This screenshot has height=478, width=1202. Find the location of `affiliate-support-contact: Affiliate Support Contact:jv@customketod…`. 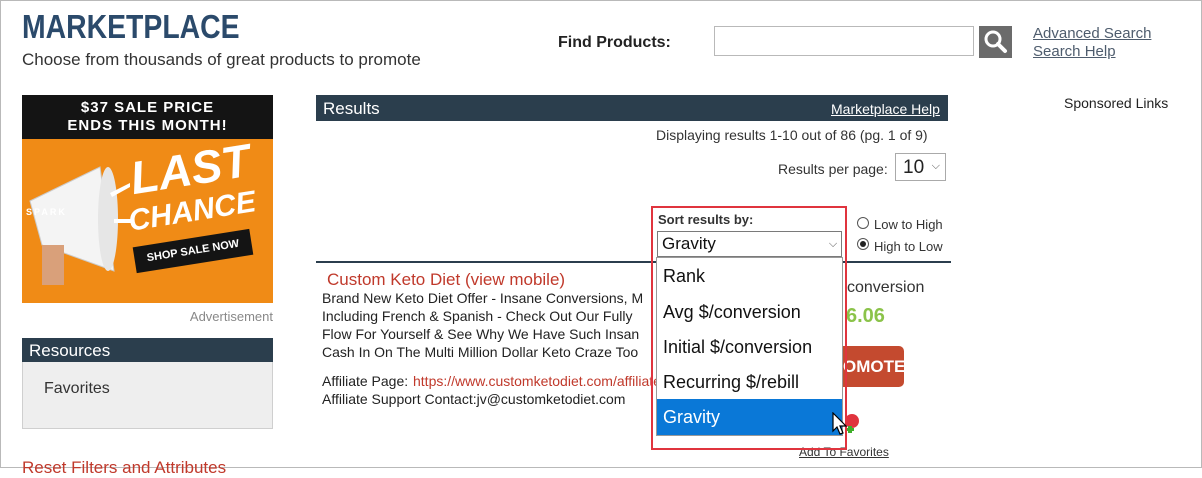

affiliate-support-contact: Affiliate Support Contact:jv@customketod… is located at coordinates (474, 399).